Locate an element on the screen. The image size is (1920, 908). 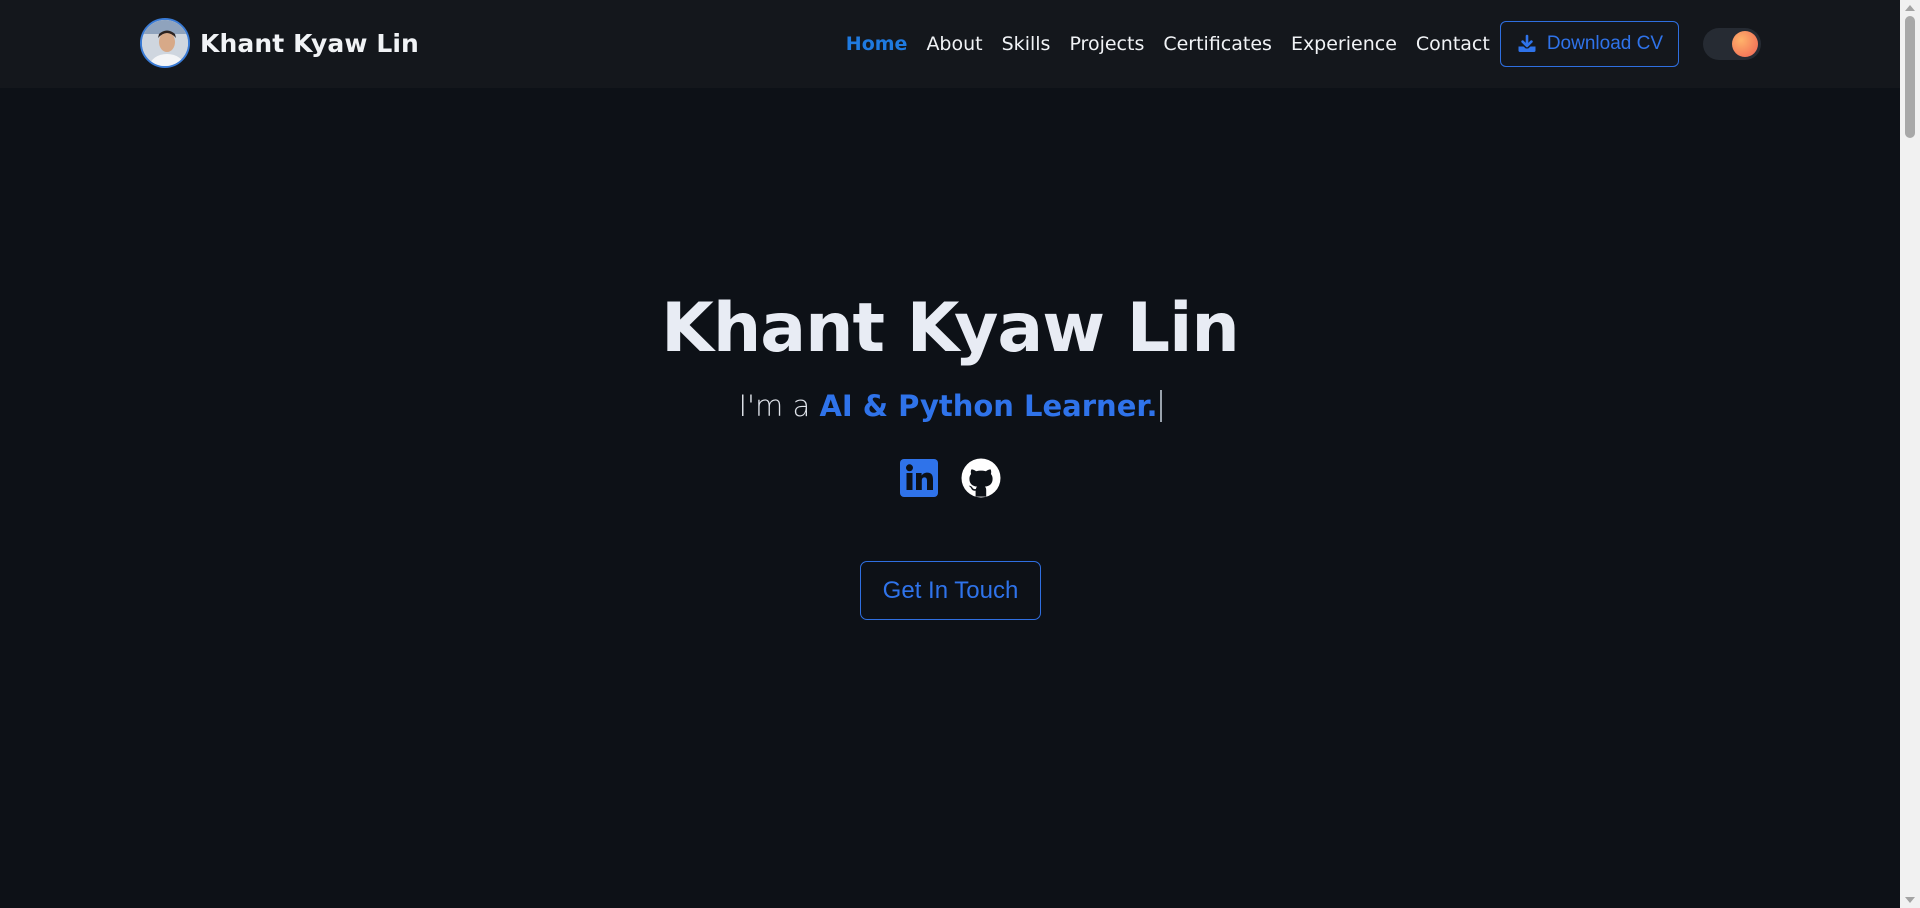
nav-link-projects: Projects is located at coordinates (1106, 44).